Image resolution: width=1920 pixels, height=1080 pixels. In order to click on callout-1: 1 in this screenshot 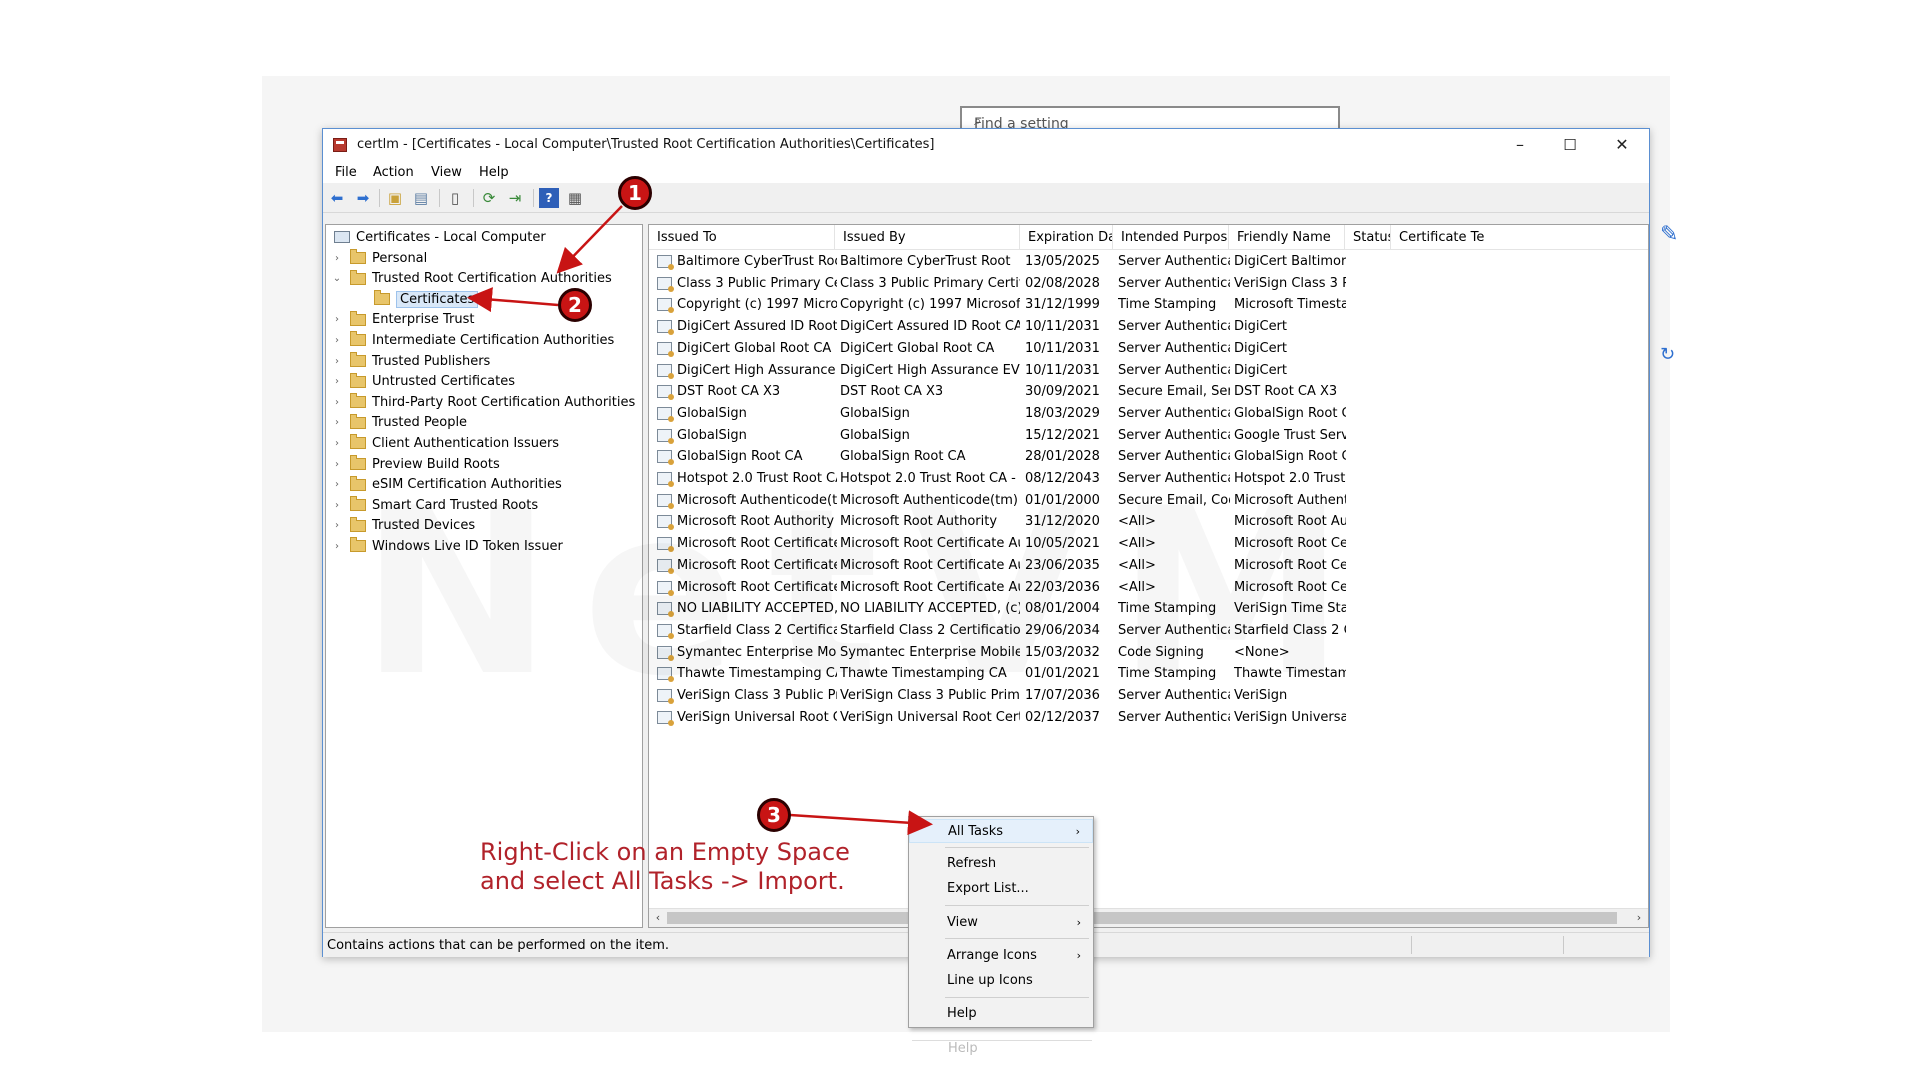, I will do `click(635, 193)`.